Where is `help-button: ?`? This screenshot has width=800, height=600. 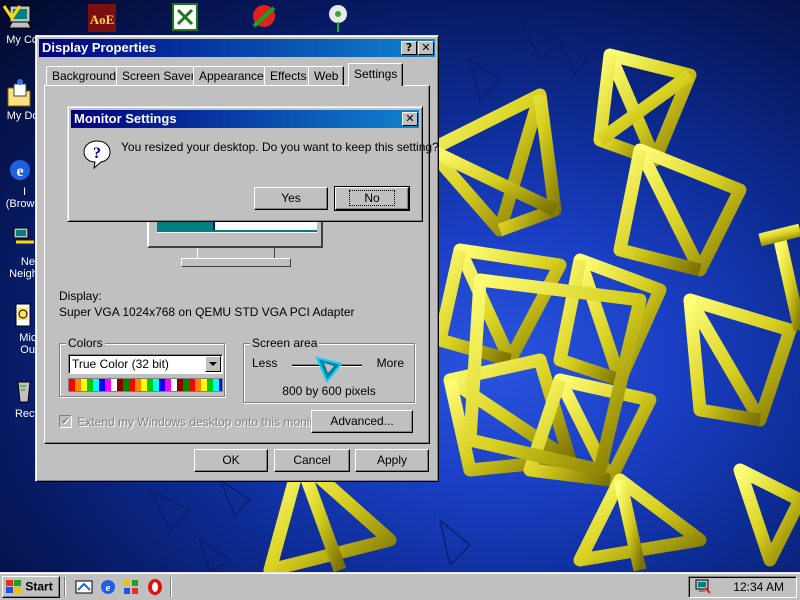
help-button: ? is located at coordinates (409, 48).